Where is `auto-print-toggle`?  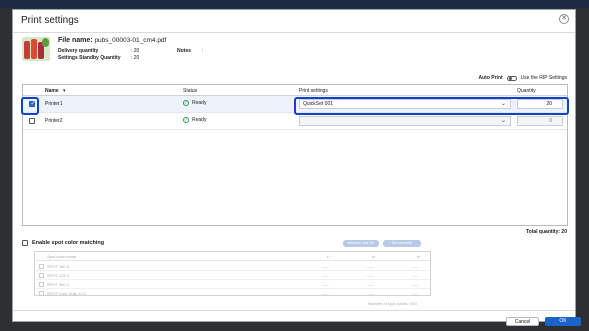 auto-print-toggle is located at coordinates (511, 78).